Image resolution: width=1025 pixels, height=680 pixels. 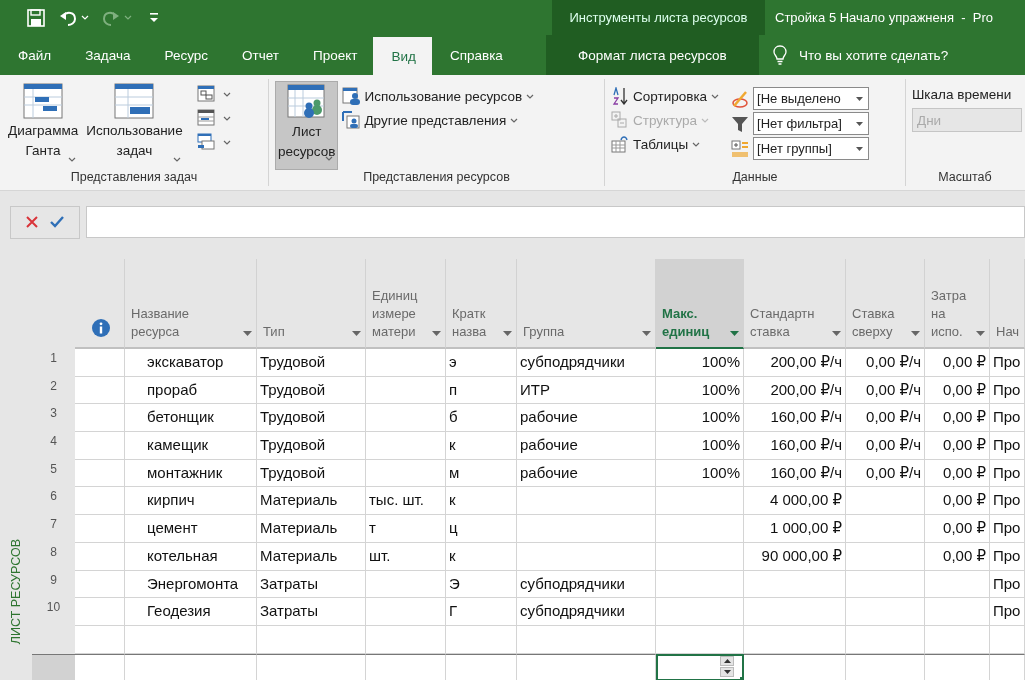 What do you see at coordinates (586, 304) in the screenshot?
I see `column-header: Группа` at bounding box center [586, 304].